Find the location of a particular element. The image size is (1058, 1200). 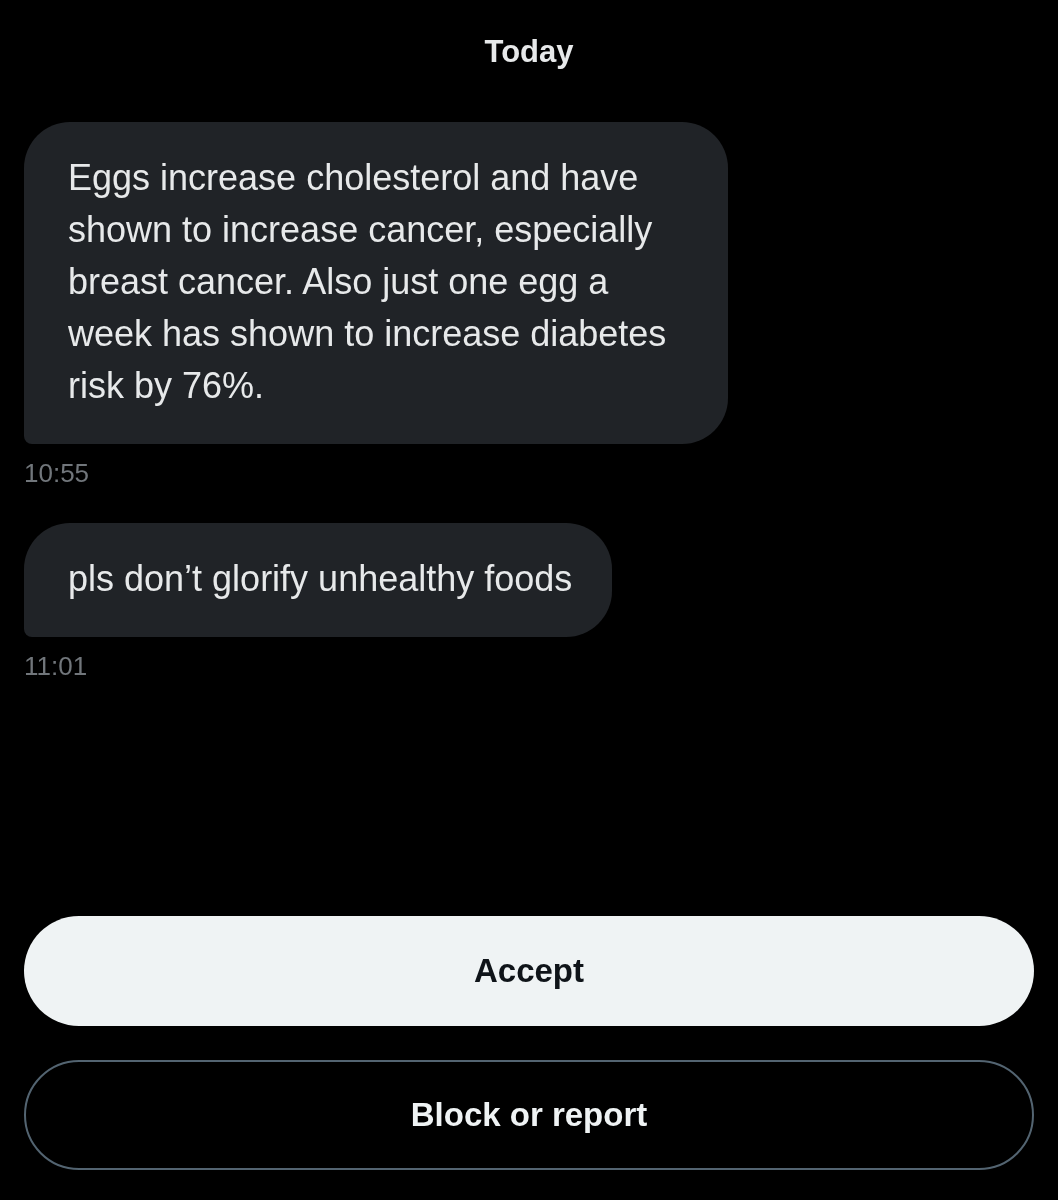

message-time: 11:01 is located at coordinates (56, 666).